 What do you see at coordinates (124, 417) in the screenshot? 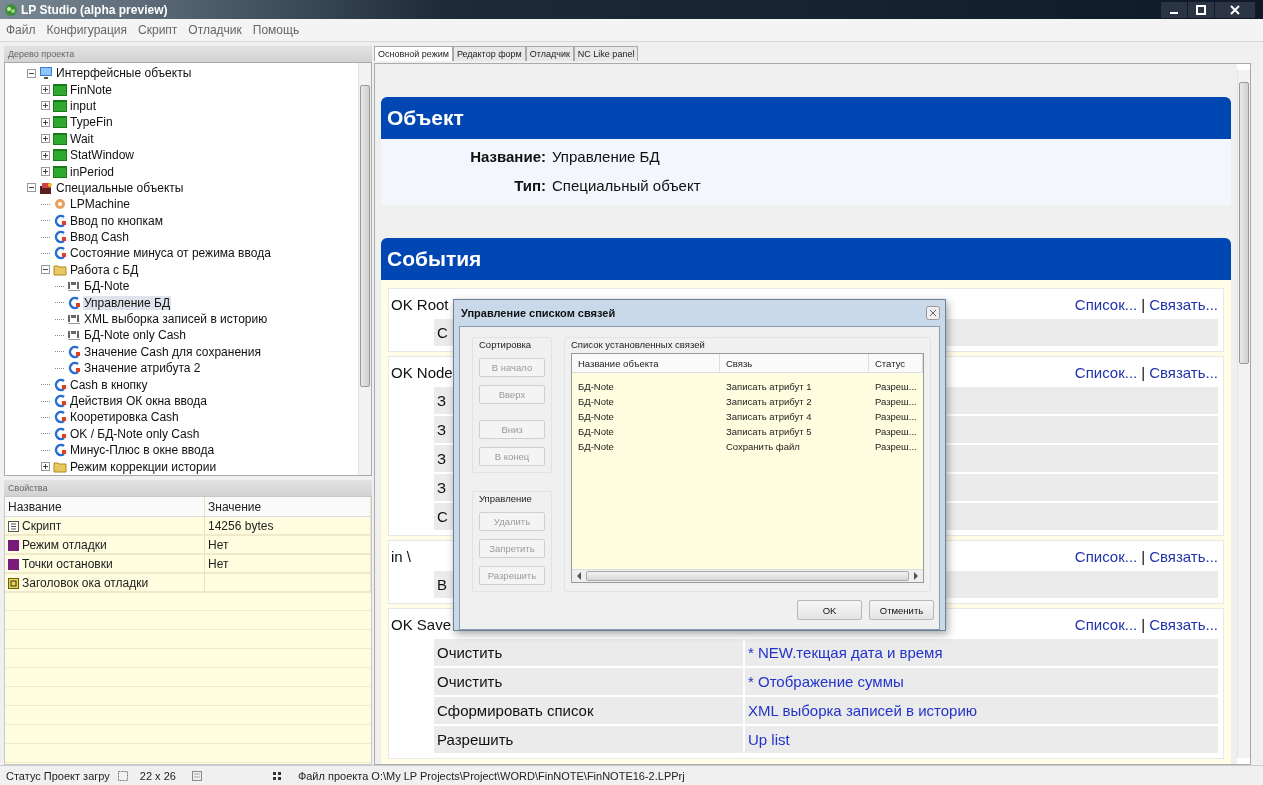
I see `tree-item: Кооретировка Cash` at bounding box center [124, 417].